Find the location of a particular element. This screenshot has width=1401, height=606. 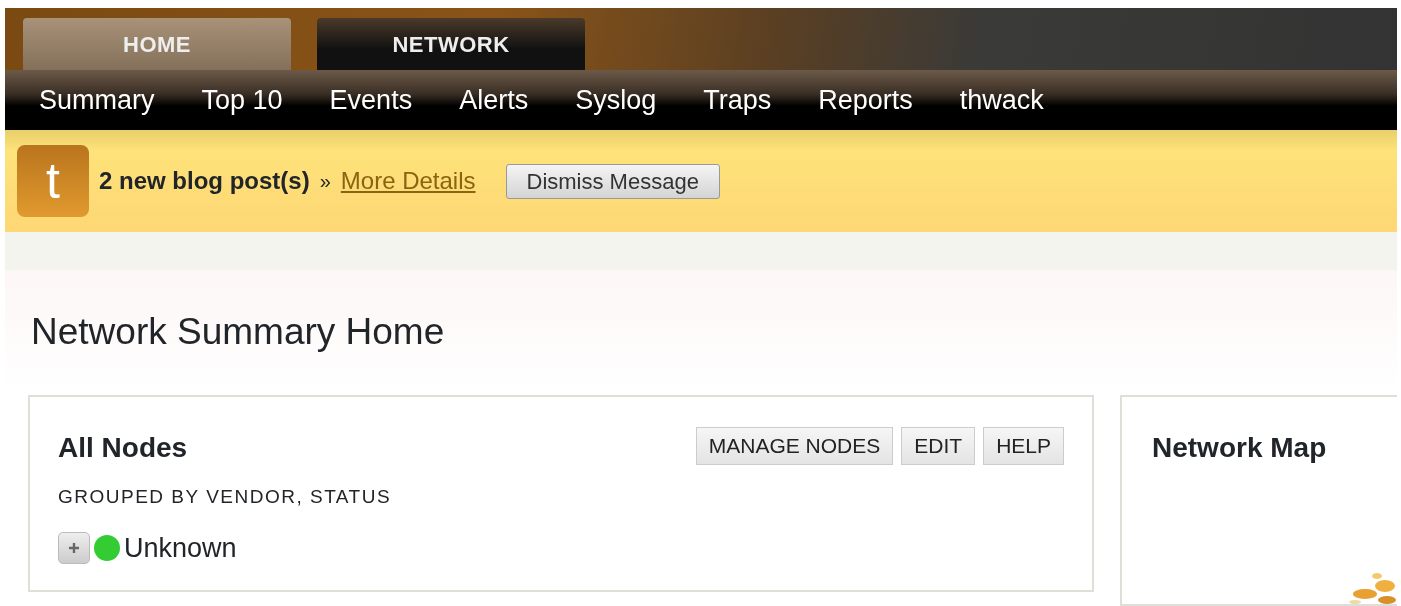

panel-title: Network Map is located at coordinates (1240, 448).